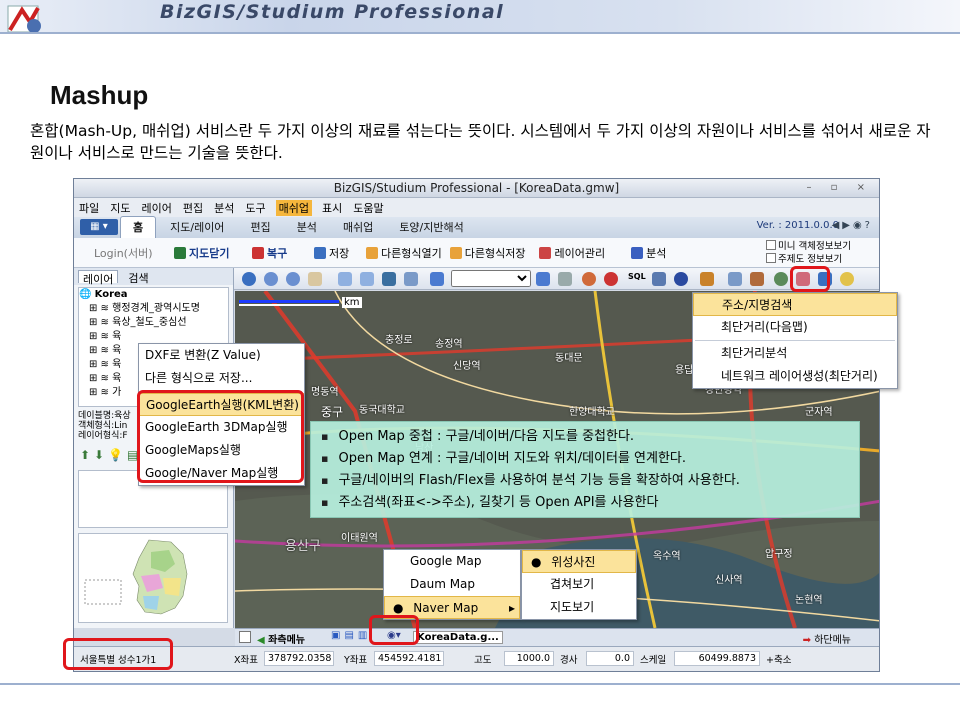  What do you see at coordinates (221, 355) in the screenshot?
I see `menu-item-dxf: DXF로 변환(Z Value)` at bounding box center [221, 355].